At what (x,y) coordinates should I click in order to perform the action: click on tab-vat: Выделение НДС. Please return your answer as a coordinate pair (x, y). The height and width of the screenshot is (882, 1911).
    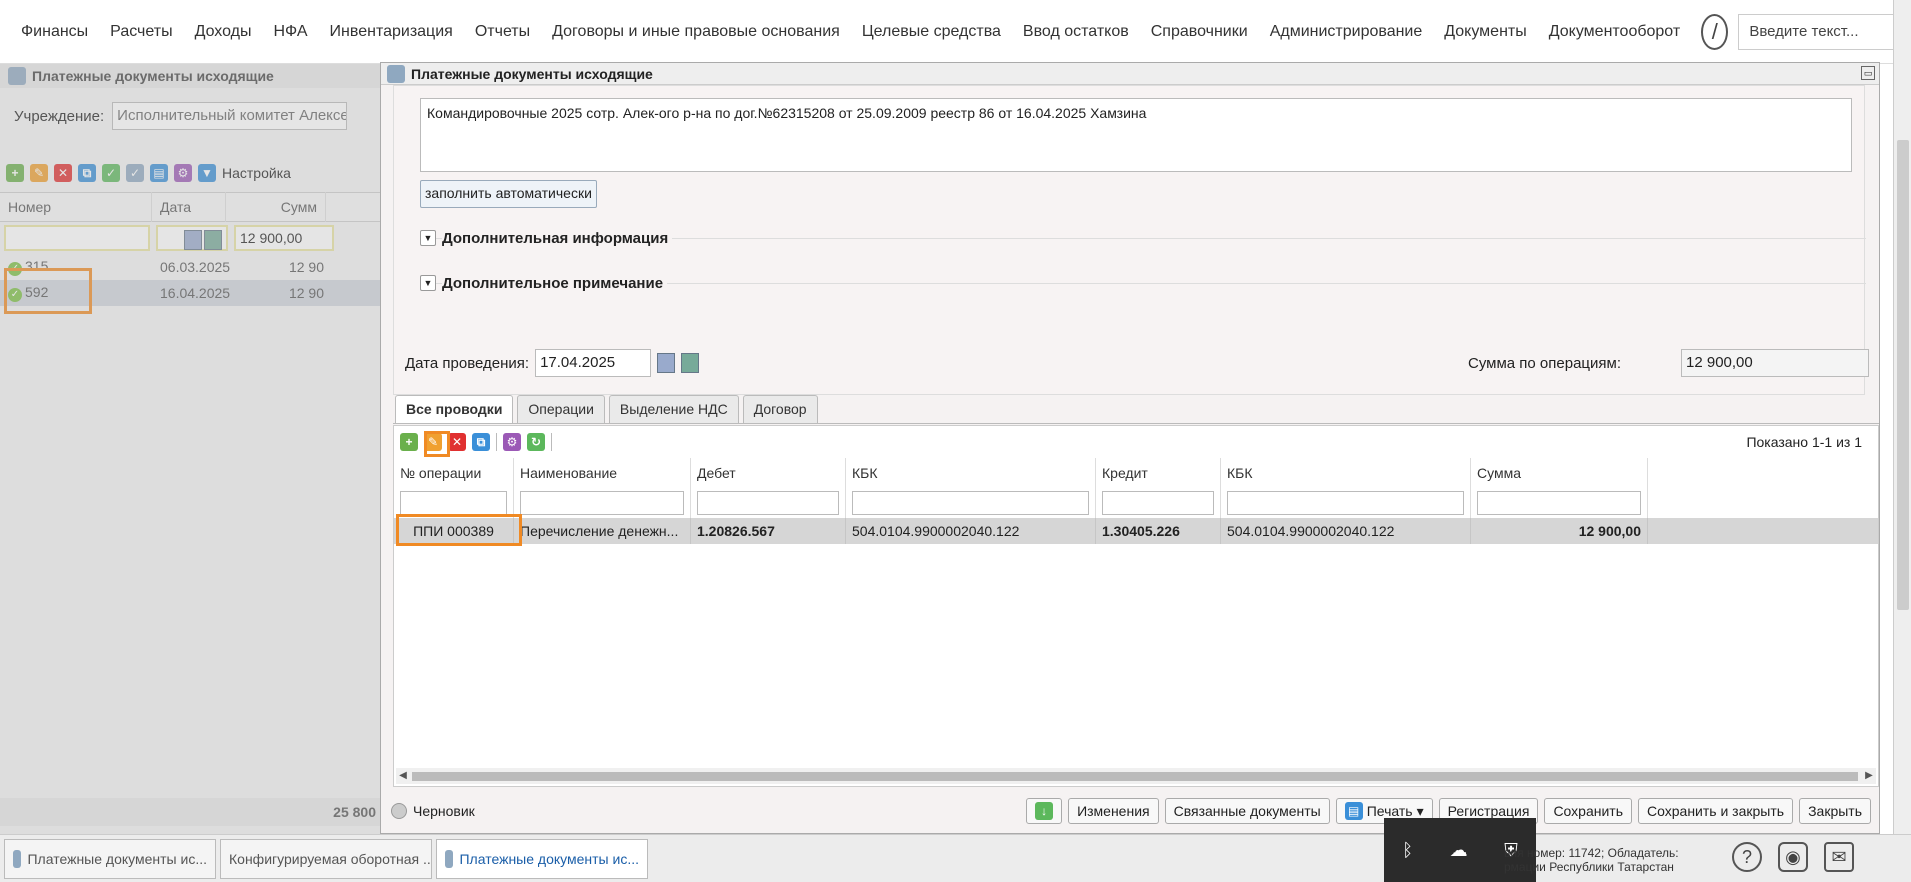
    Looking at the image, I should click on (673, 409).